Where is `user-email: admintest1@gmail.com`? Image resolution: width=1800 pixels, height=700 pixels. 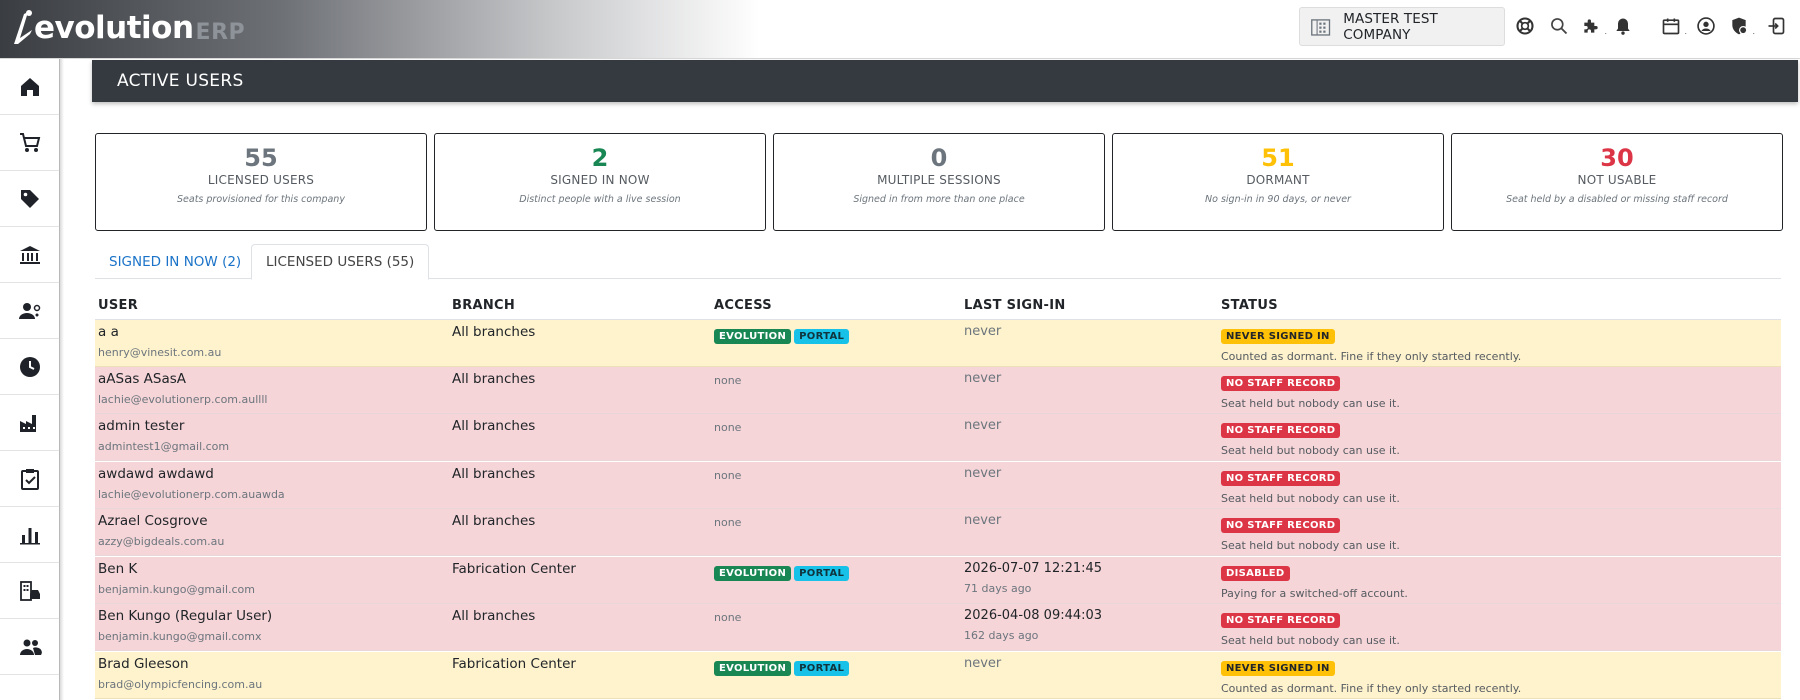 user-email: admintest1@gmail.com is located at coordinates (164, 446).